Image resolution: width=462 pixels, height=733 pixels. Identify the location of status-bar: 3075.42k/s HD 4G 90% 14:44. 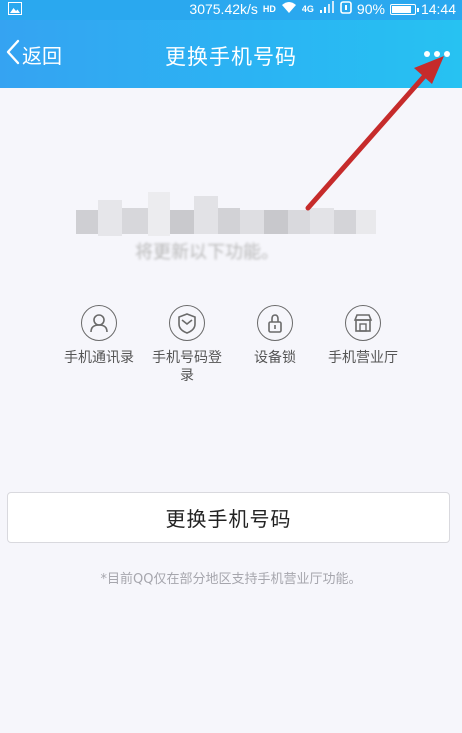
(231, 10).